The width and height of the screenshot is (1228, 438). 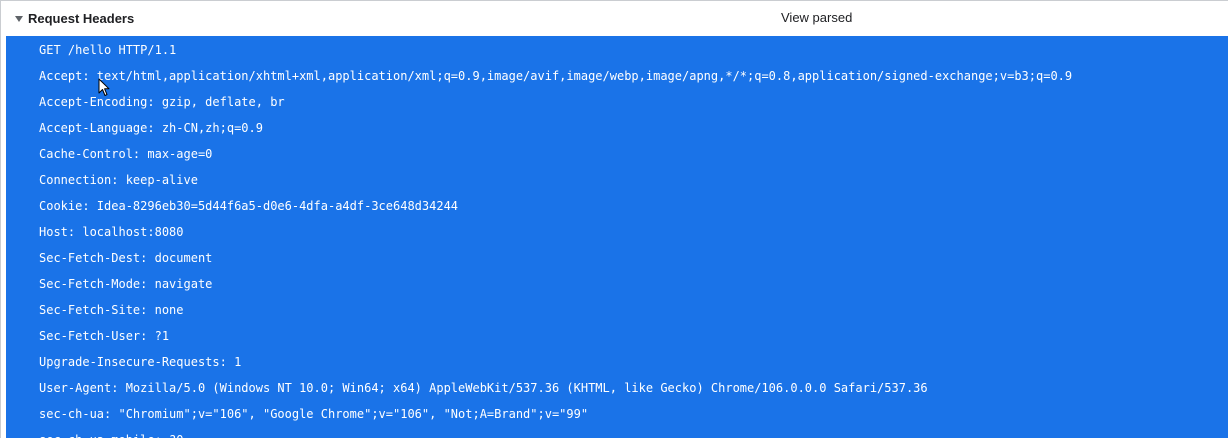 What do you see at coordinates (126, 284) in the screenshot?
I see `header-line-sec-fetch-mode: Sec-Fetch-Mode: navigate` at bounding box center [126, 284].